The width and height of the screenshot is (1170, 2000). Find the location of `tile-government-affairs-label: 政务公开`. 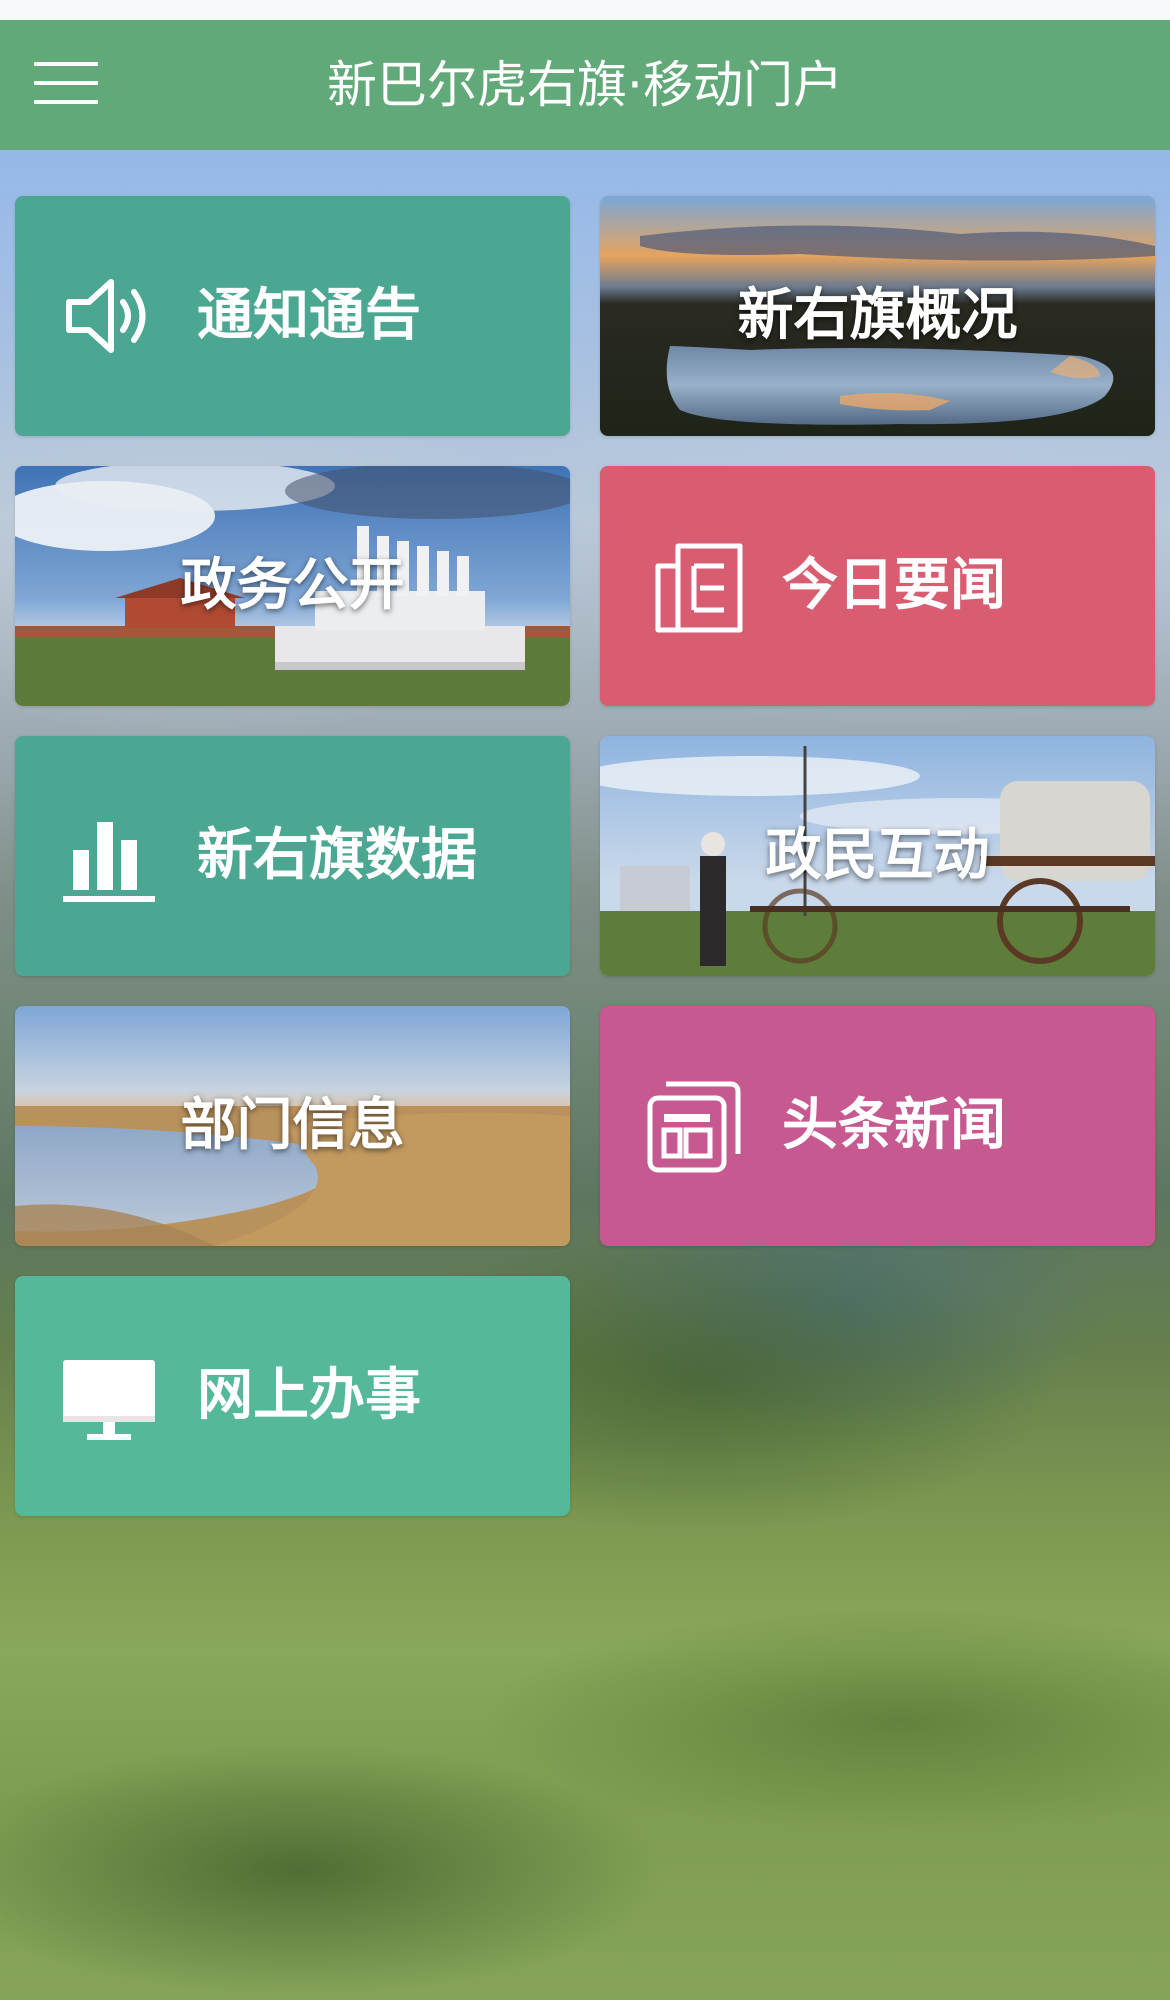

tile-government-affairs-label: 政务公开 is located at coordinates (292, 585).